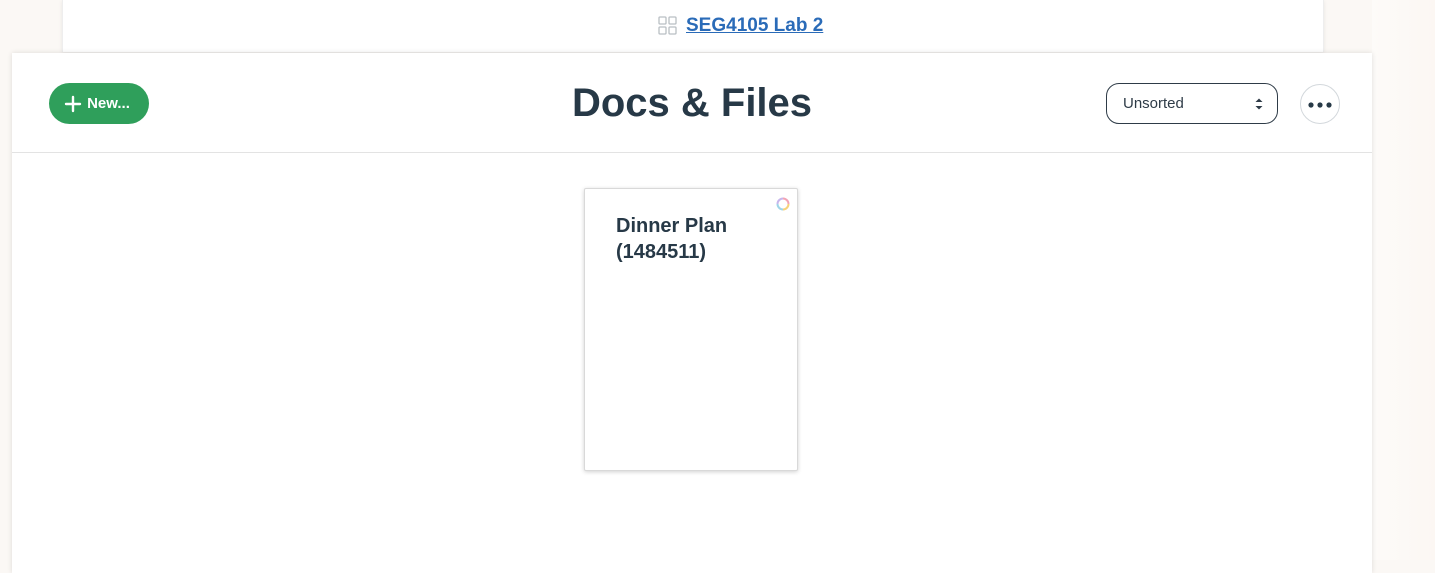 The height and width of the screenshot is (573, 1435). What do you see at coordinates (1403, 280) in the screenshot?
I see `page-background-edge` at bounding box center [1403, 280].